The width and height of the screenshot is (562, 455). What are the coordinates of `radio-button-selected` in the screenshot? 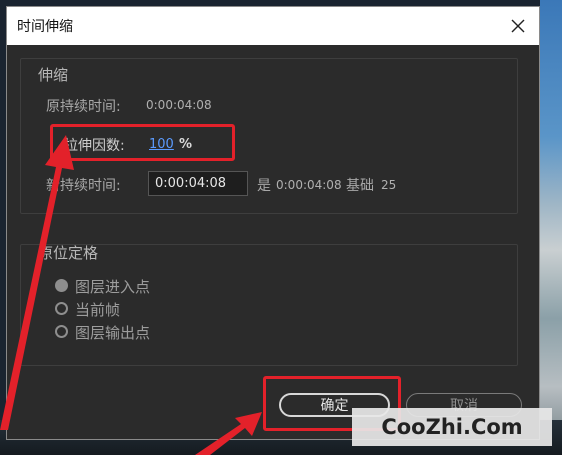 It's located at (61, 285).